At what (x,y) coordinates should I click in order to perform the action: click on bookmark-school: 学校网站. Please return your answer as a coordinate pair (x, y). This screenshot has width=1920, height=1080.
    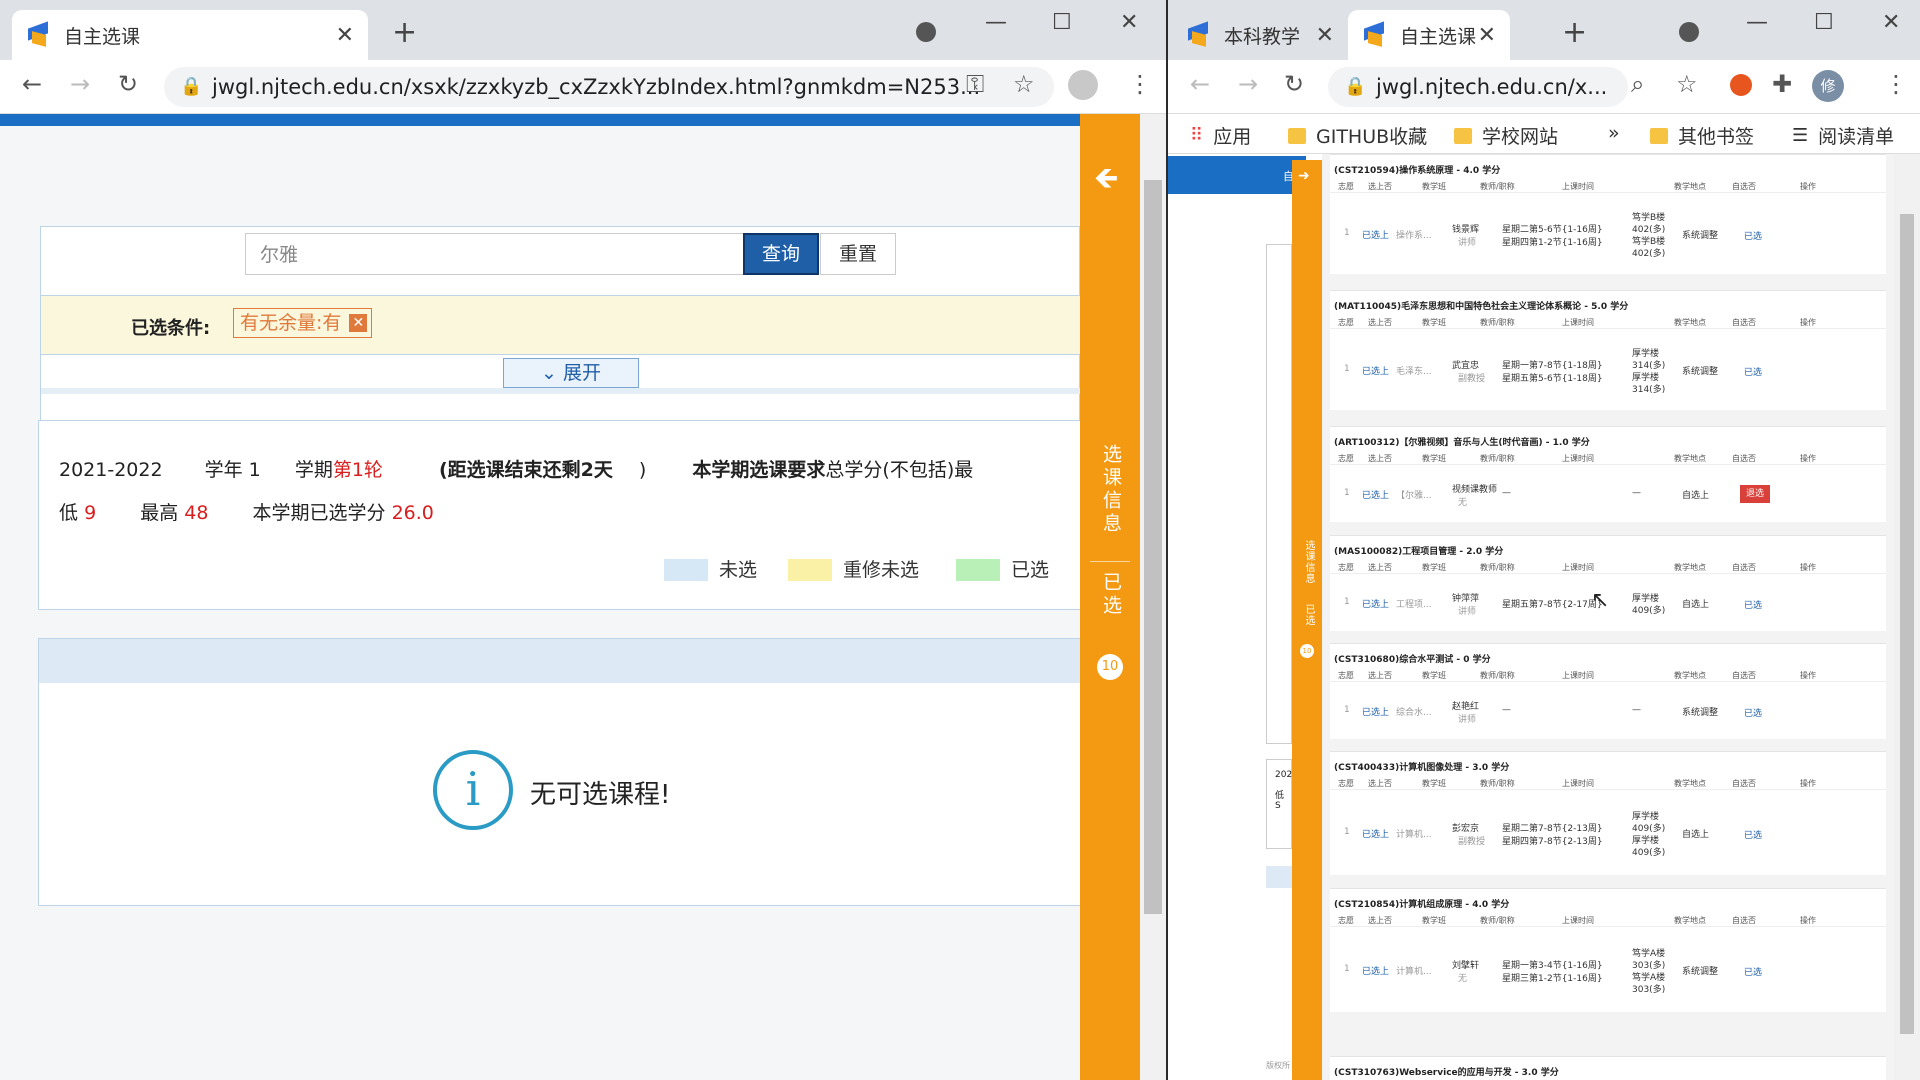
    Looking at the image, I should click on (1506, 135).